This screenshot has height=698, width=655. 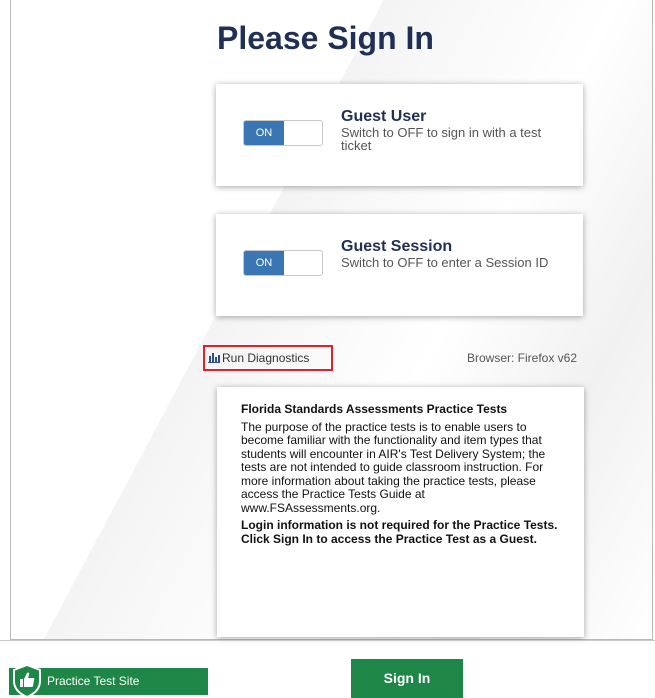 I want to click on shield-thumbs-up-icon, so click(x=27, y=681).